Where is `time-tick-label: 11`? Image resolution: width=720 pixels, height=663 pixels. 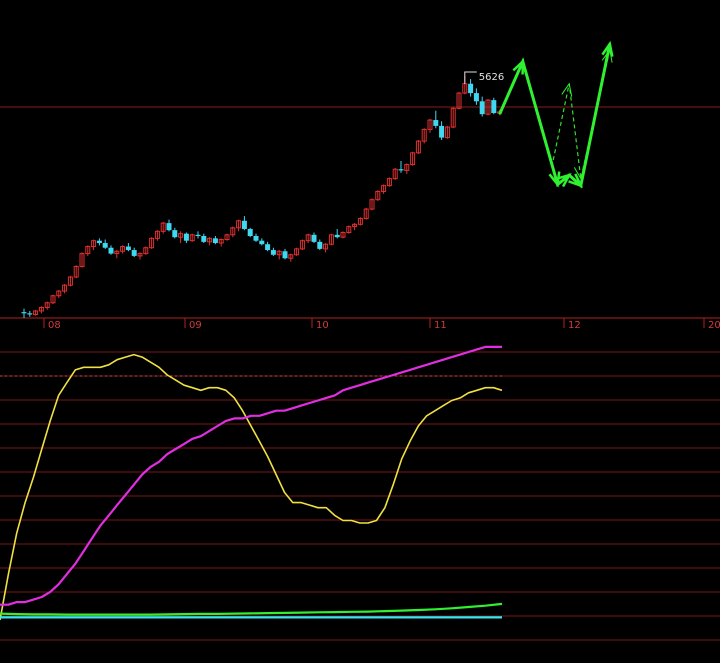 time-tick-label: 11 is located at coordinates (440, 325).